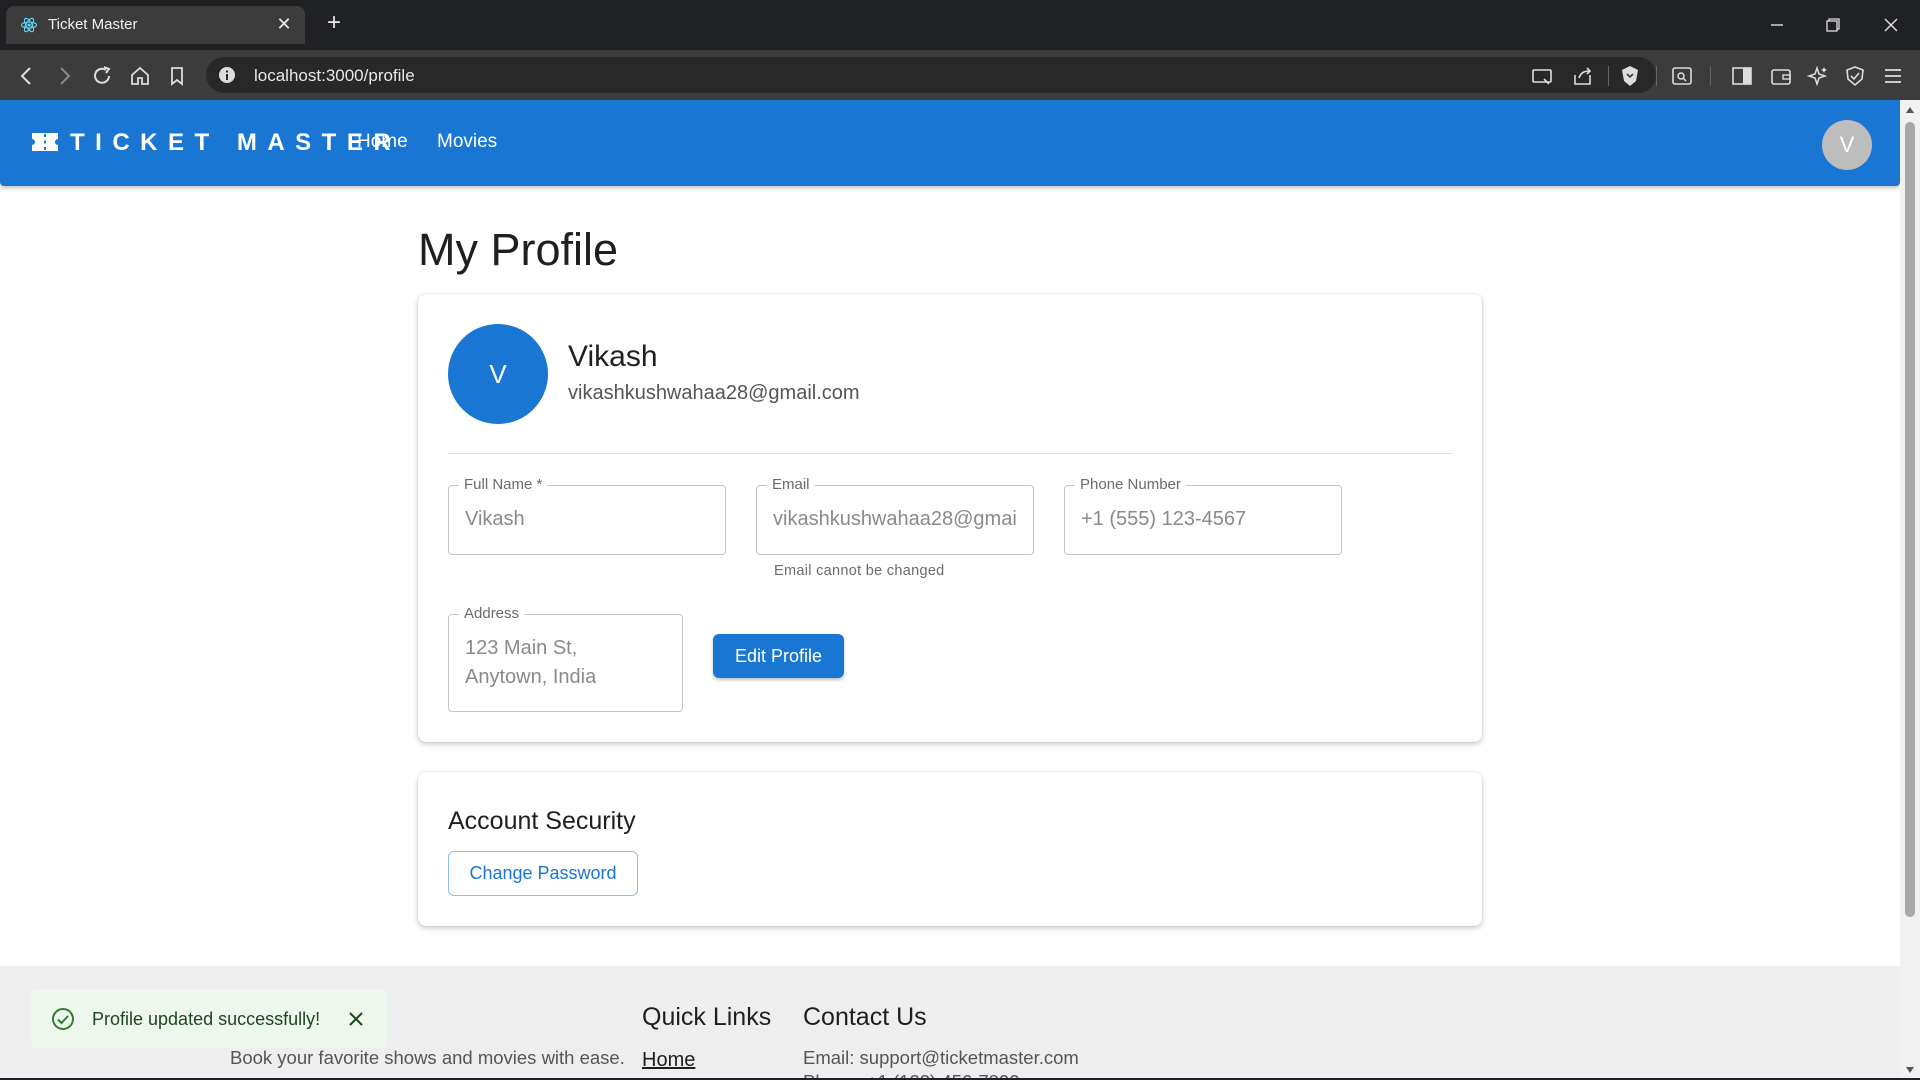 This screenshot has height=1080, width=1920. I want to click on full-name-field: Full Name * Vikash, so click(587, 515).